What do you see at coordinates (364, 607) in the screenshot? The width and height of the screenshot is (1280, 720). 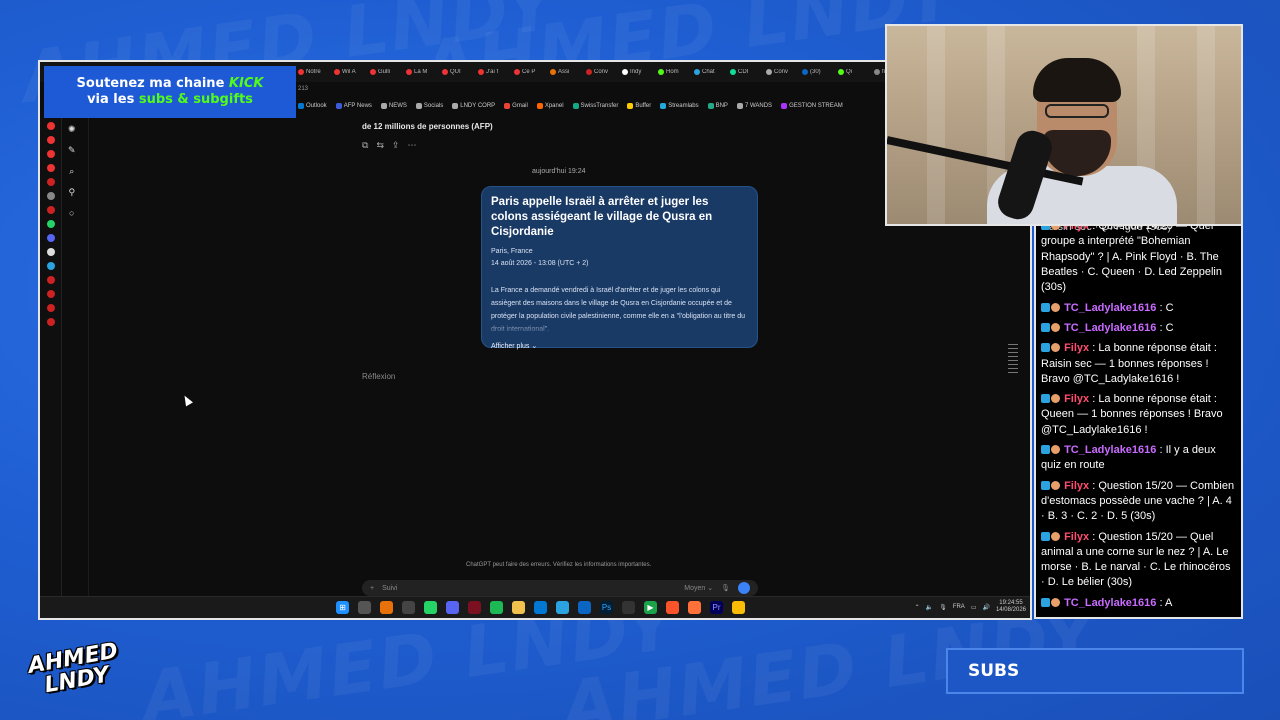 I see `taskview-icon` at bounding box center [364, 607].